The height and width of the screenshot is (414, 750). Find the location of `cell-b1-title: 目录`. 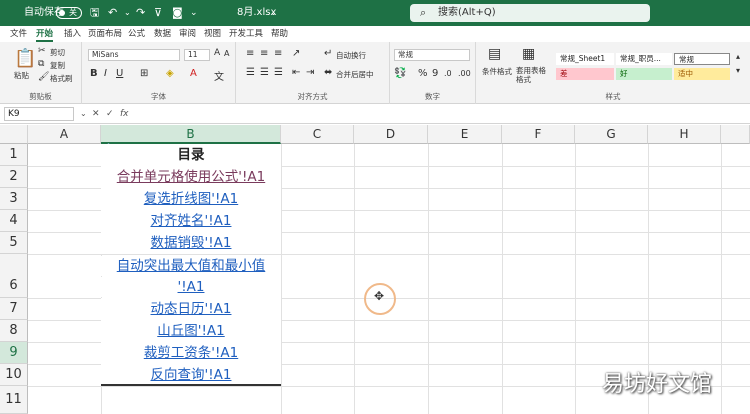

cell-b1-title: 目录 is located at coordinates (191, 155).